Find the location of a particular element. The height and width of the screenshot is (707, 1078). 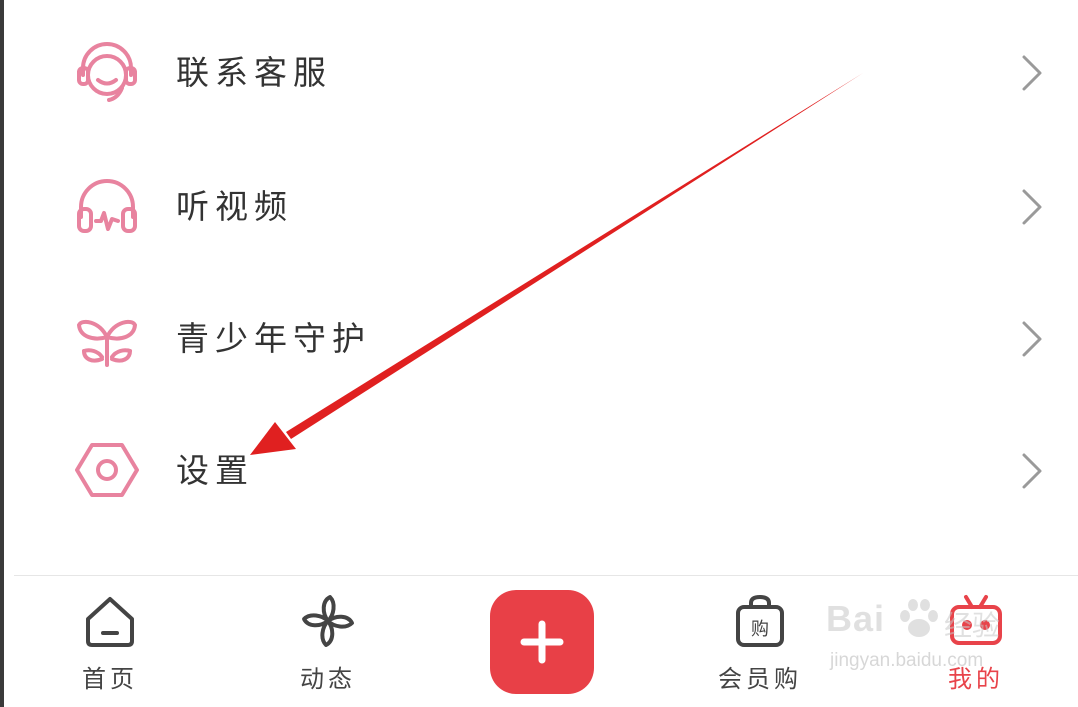

menu-item-label: 联系客服 is located at coordinates (254, 72).